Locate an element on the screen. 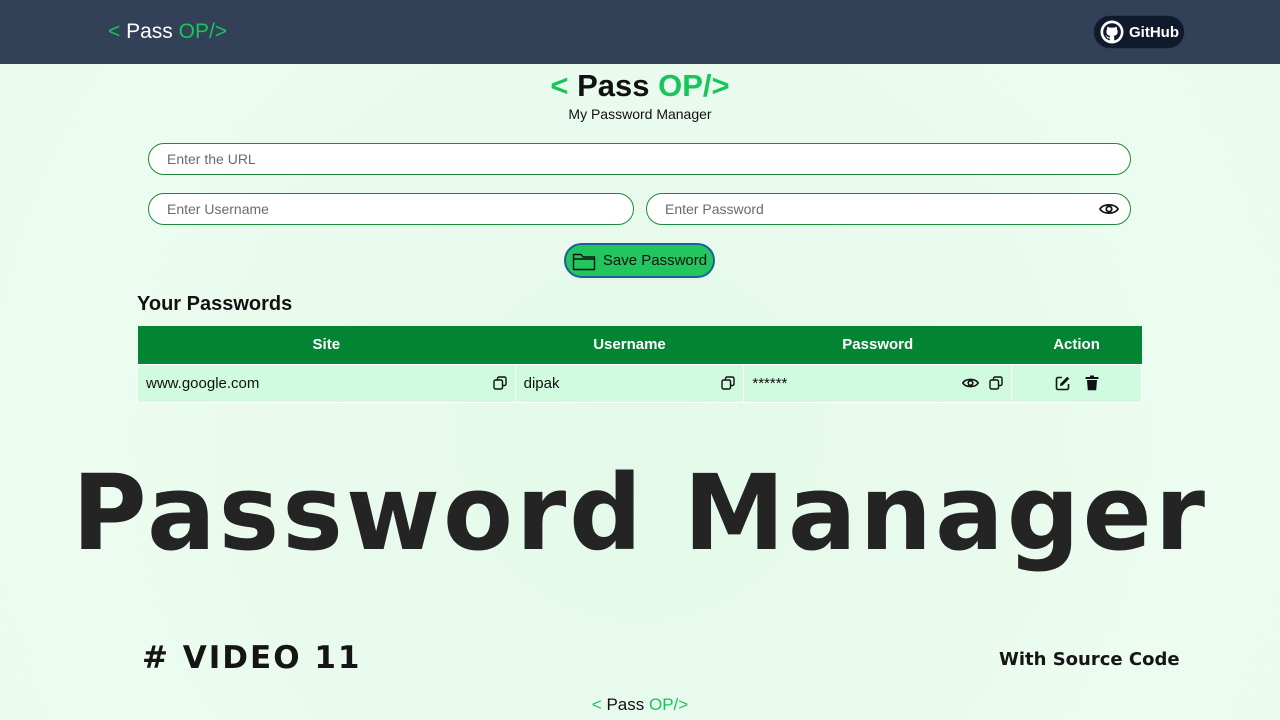 The width and height of the screenshot is (1280, 720). navbar: < Pass OP/> GitHub is located at coordinates (640, 32).